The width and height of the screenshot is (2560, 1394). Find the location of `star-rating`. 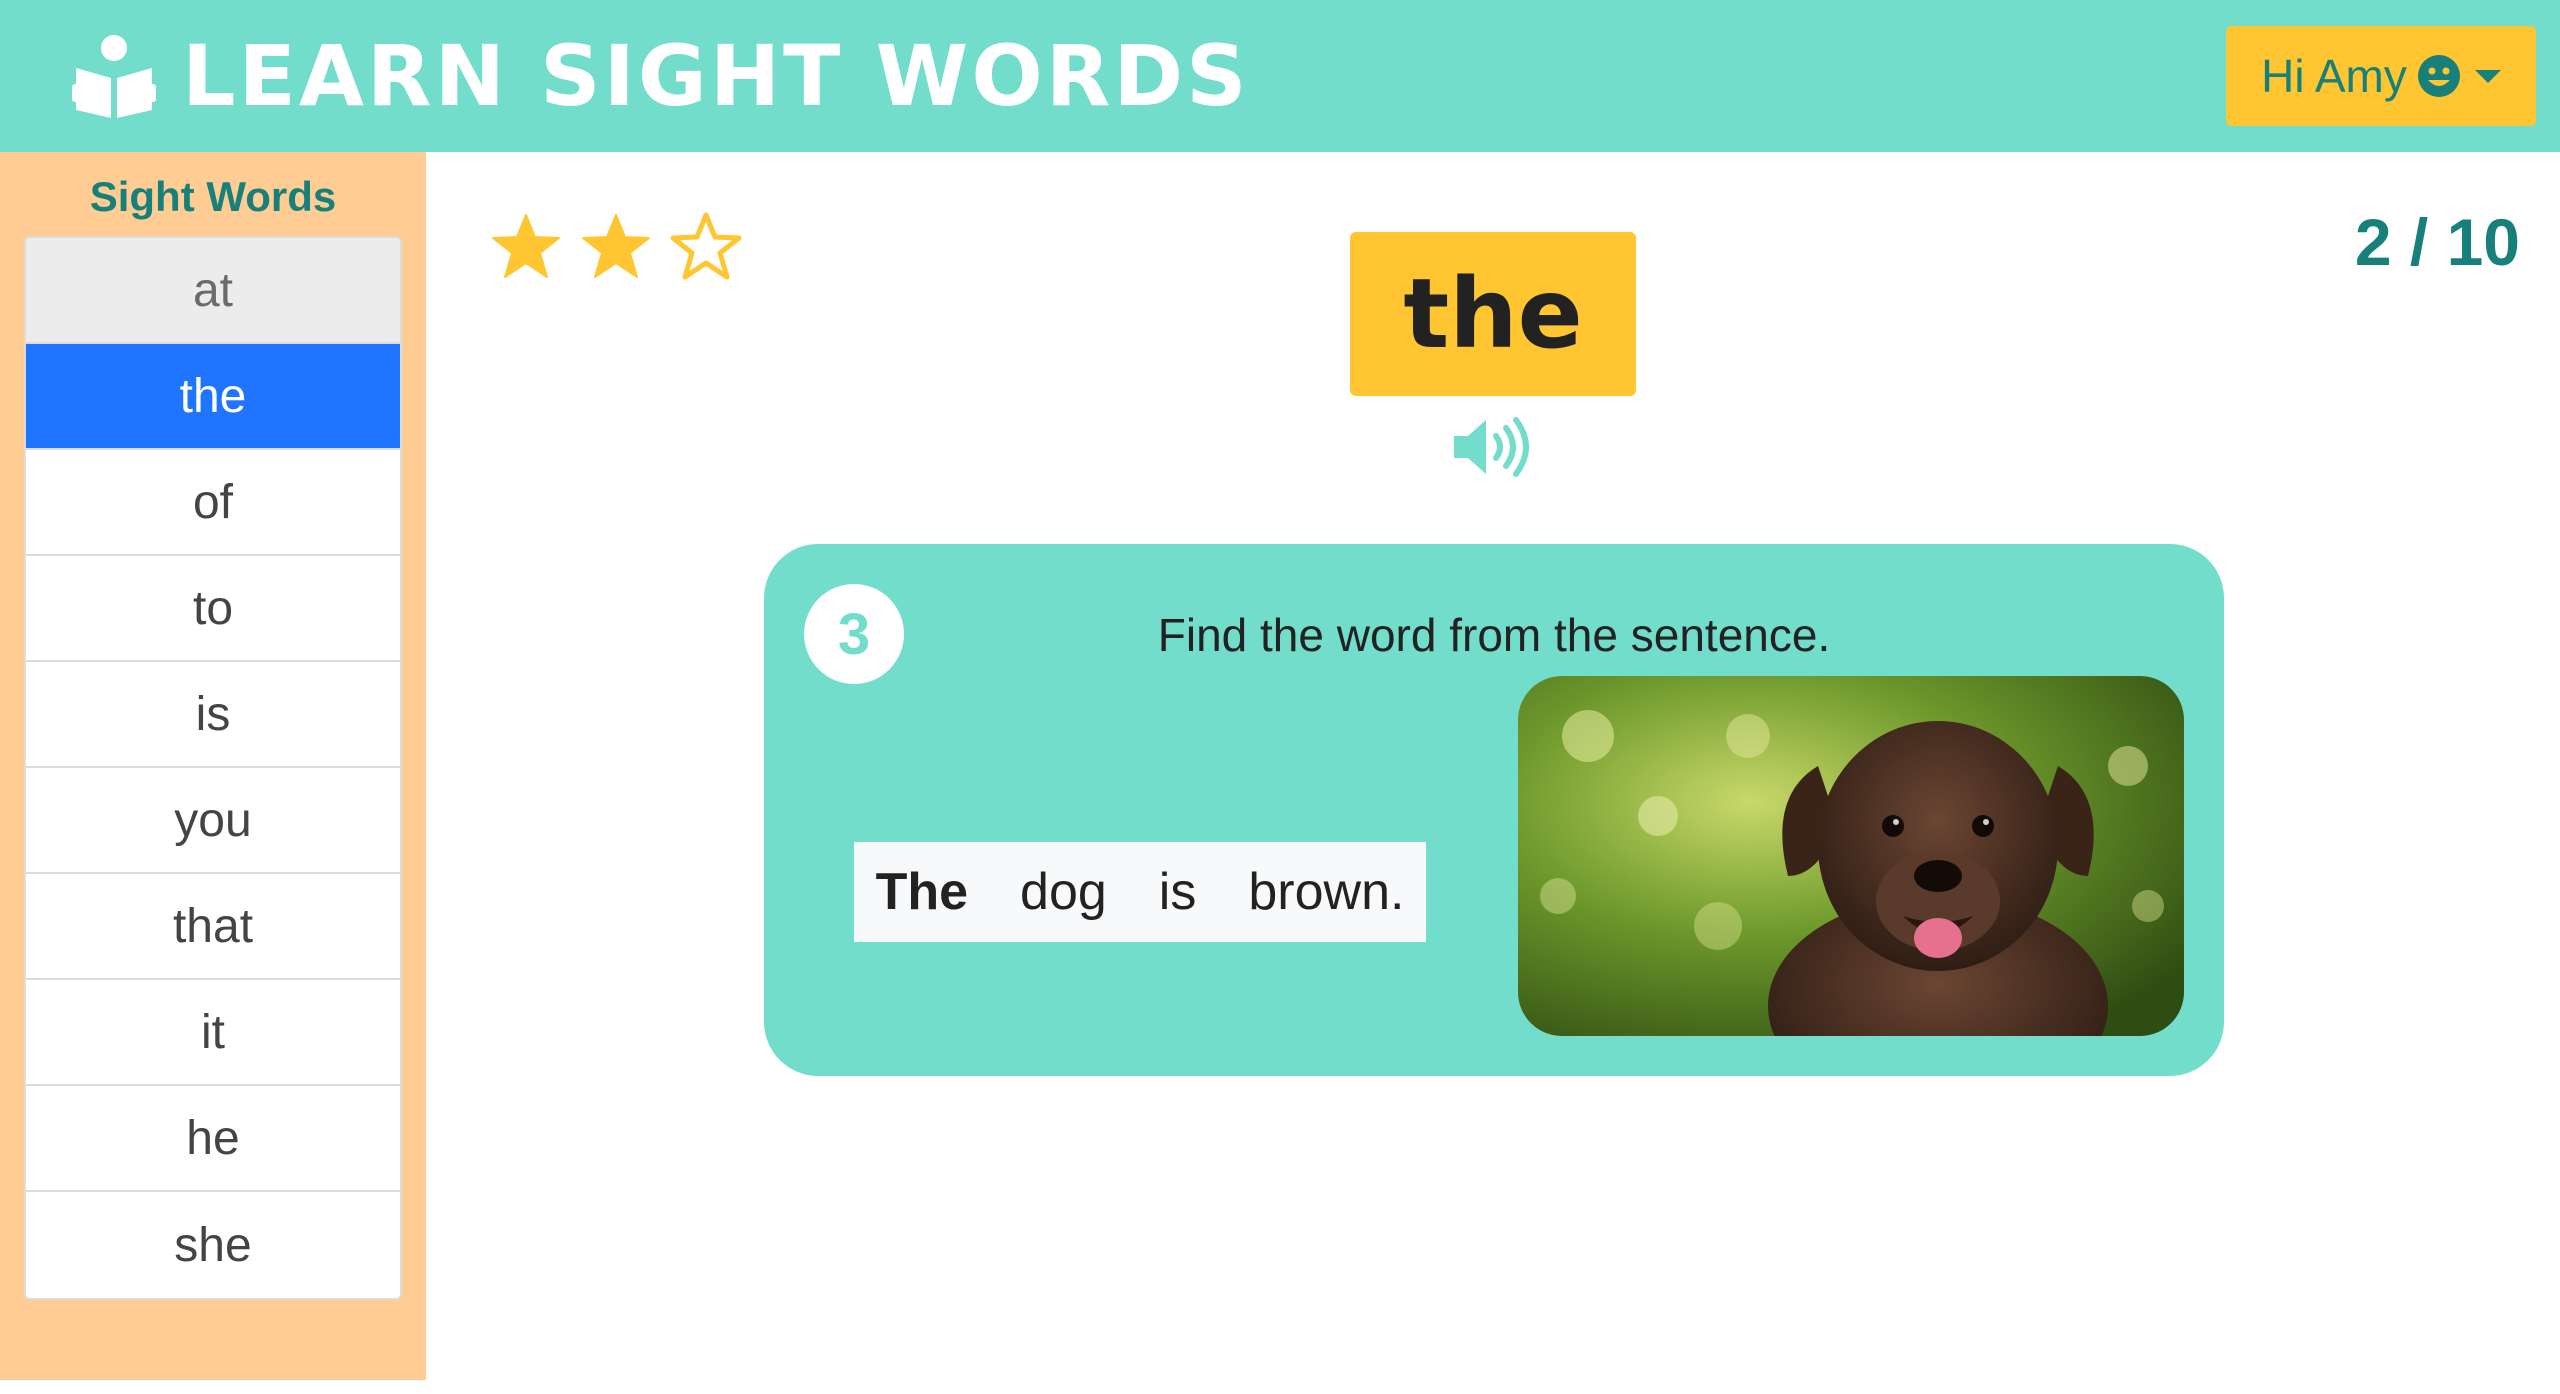

star-rating is located at coordinates (616, 246).